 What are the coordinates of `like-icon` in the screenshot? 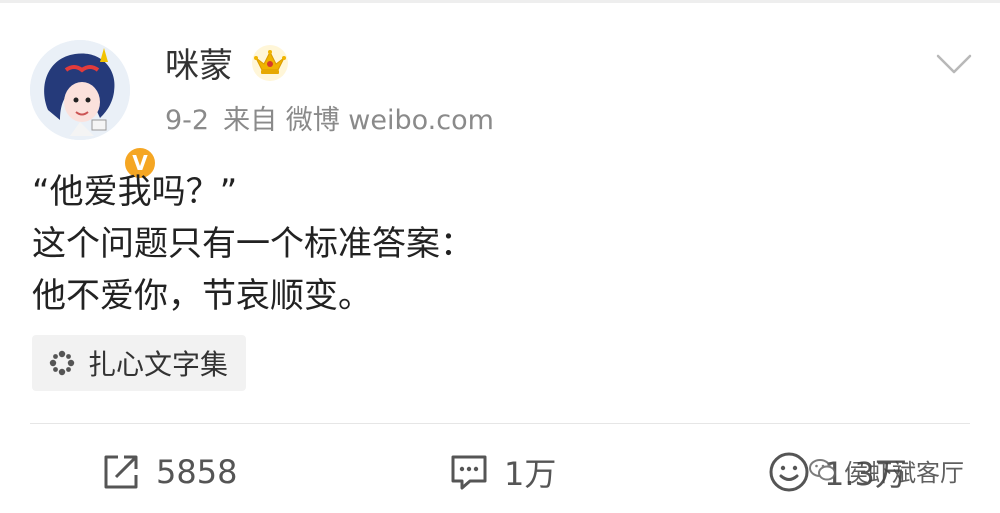 It's located at (789, 472).